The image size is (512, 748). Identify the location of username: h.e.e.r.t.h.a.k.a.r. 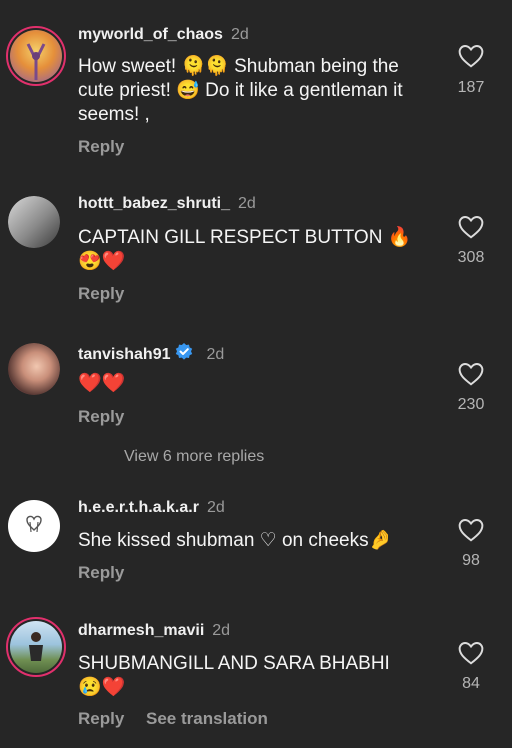
(138, 507).